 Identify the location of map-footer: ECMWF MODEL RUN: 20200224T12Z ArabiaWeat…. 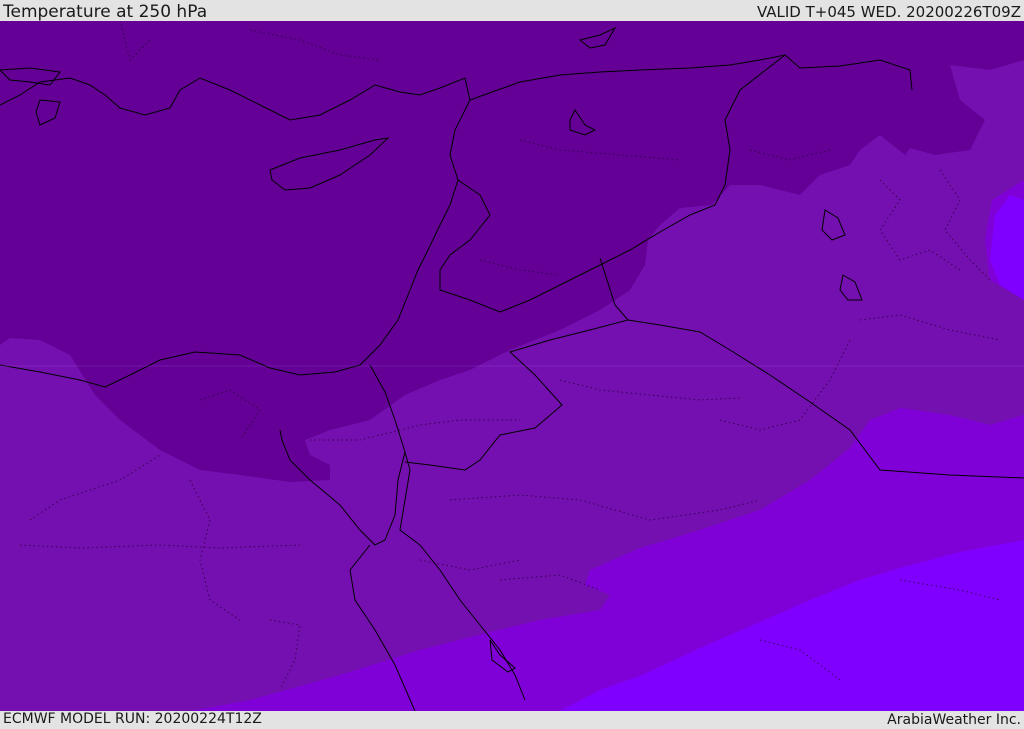
(512, 720).